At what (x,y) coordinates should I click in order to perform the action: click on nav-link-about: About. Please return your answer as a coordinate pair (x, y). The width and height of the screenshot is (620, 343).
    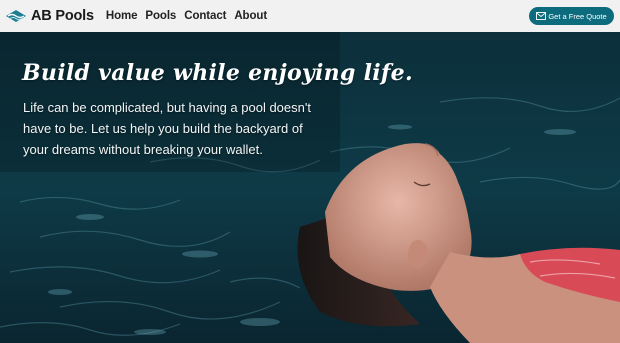
    Looking at the image, I should click on (250, 16).